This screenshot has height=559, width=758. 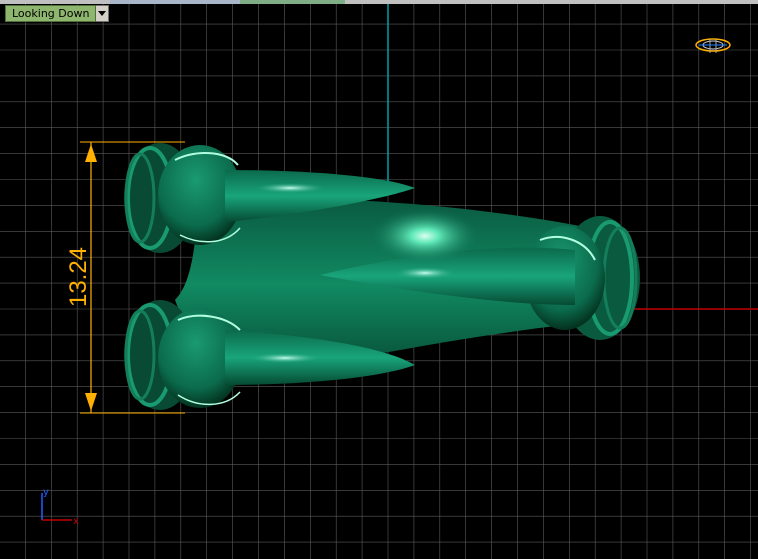 What do you see at coordinates (51, 13) in the screenshot?
I see `viewport-title-label: Looking Down` at bounding box center [51, 13].